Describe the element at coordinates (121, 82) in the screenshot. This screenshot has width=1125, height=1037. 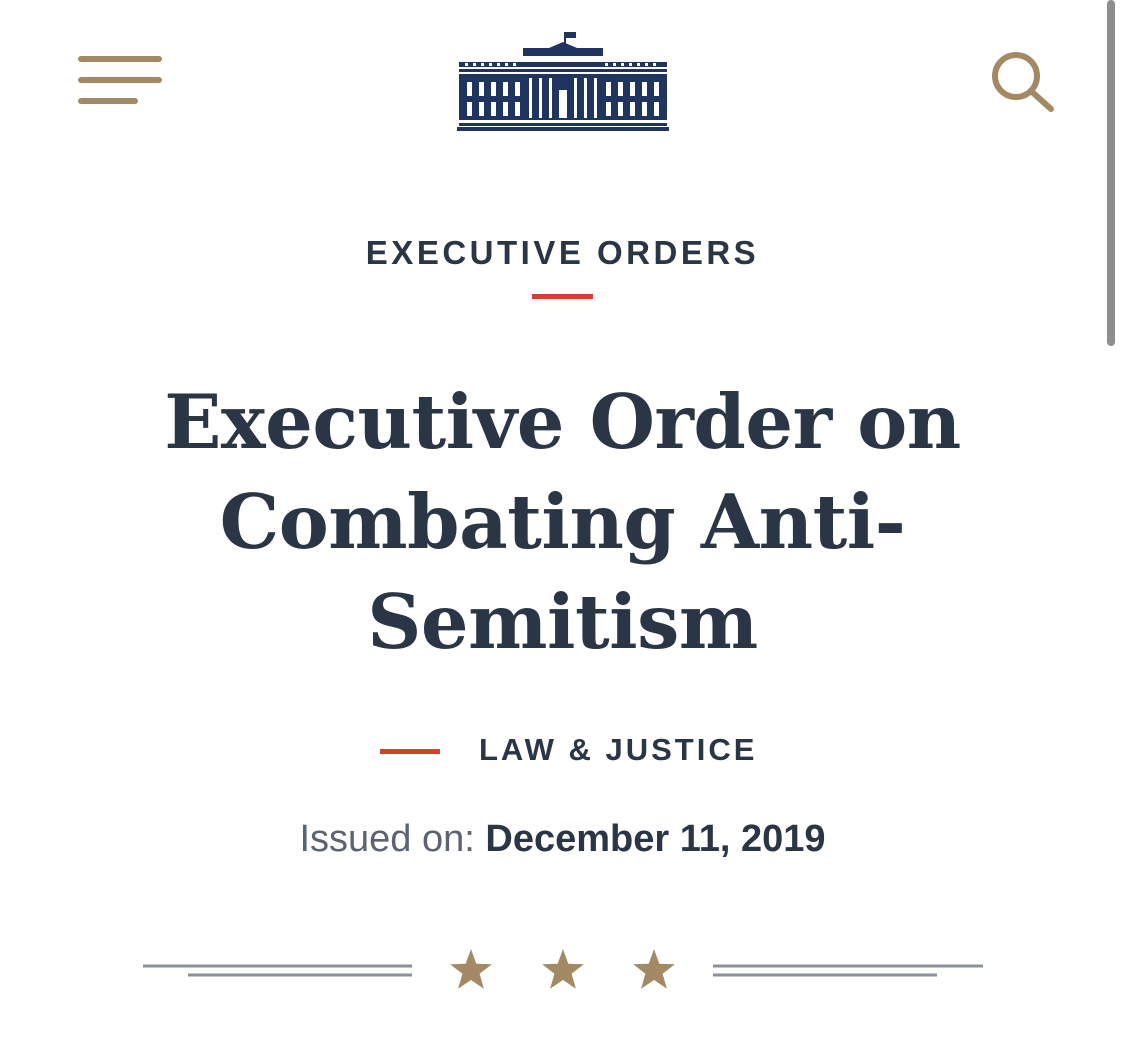
I see `menu-button` at that location.